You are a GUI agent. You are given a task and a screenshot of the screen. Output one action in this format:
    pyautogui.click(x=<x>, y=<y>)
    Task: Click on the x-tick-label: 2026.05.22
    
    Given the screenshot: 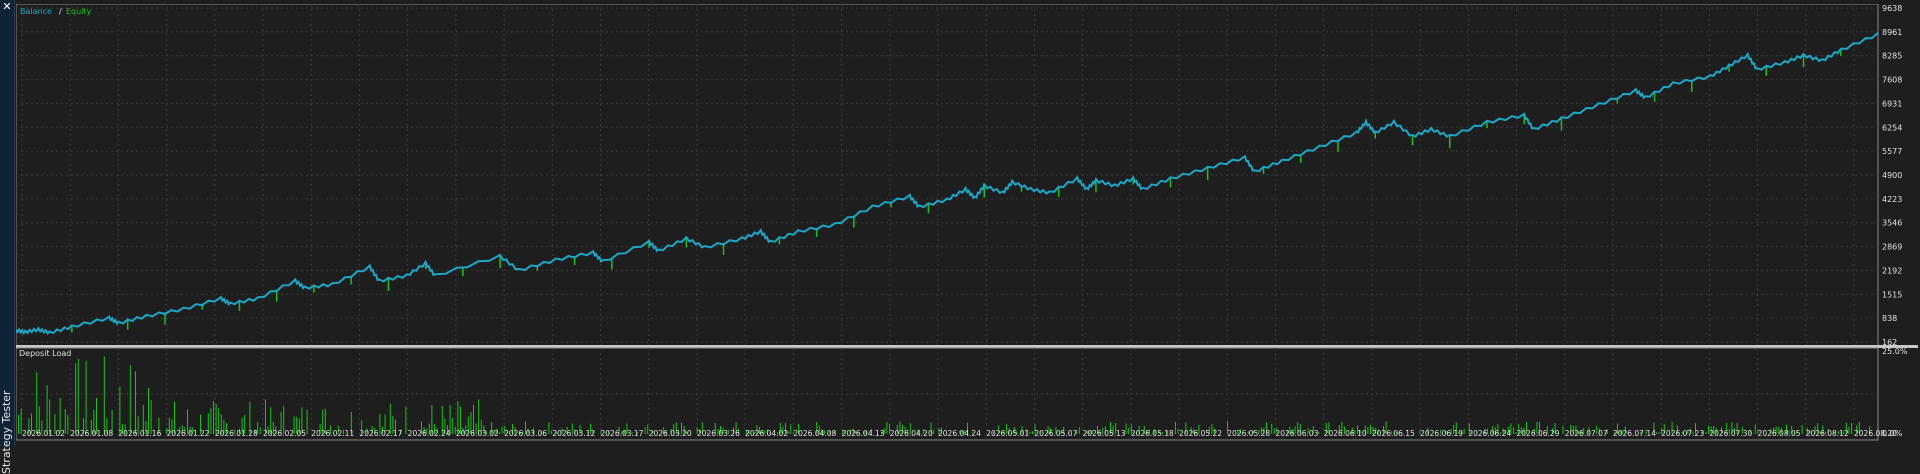 What is the action you would take?
    pyautogui.click(x=1200, y=433)
    